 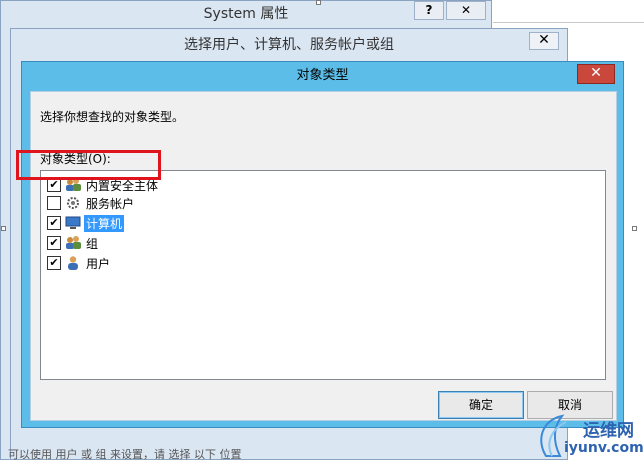 I want to click on list-item-service-account: 服务帐户, so click(x=122, y=203).